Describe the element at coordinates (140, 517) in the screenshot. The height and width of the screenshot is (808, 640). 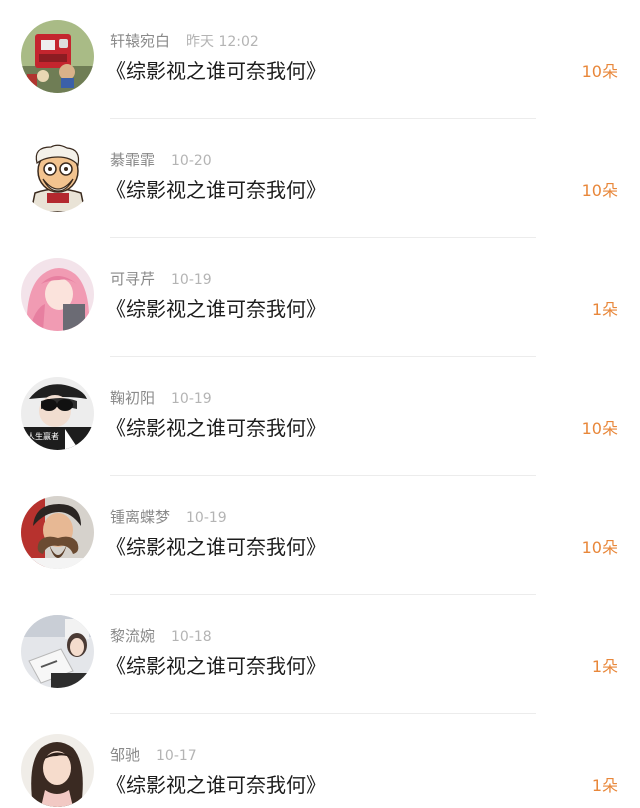
I see `username: 锺离蝶梦` at that location.